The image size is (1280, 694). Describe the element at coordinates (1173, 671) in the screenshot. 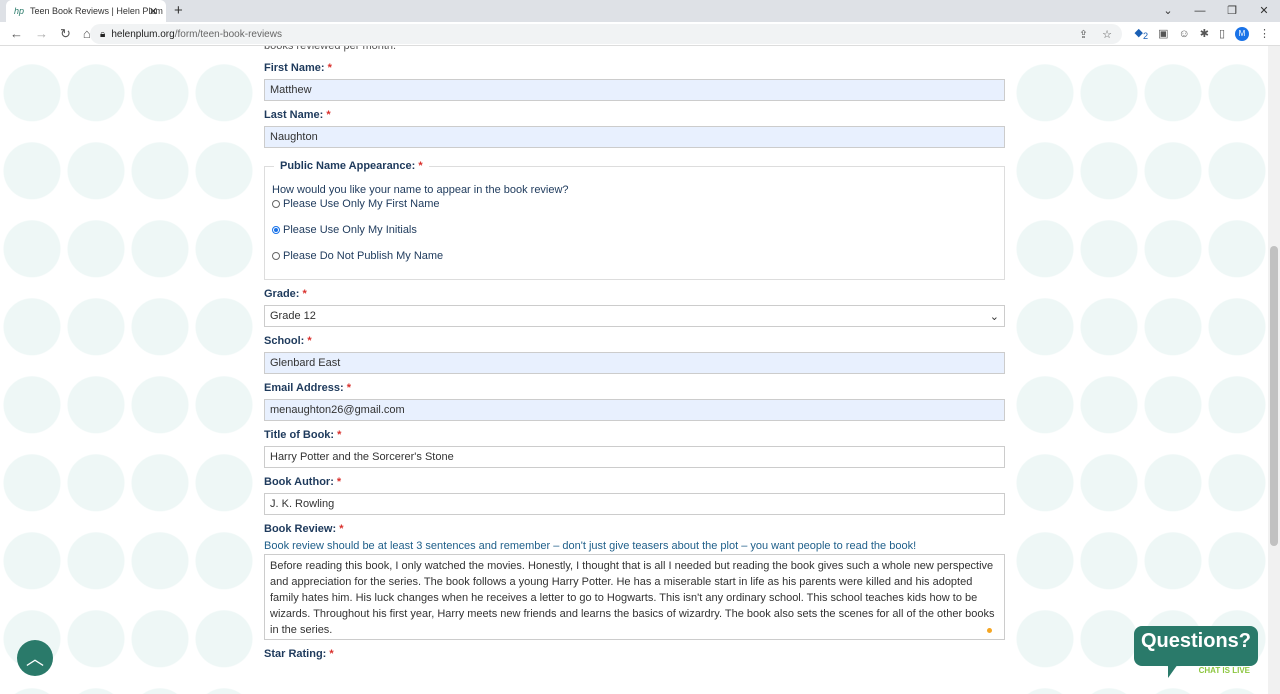

I see `speech-tail` at that location.